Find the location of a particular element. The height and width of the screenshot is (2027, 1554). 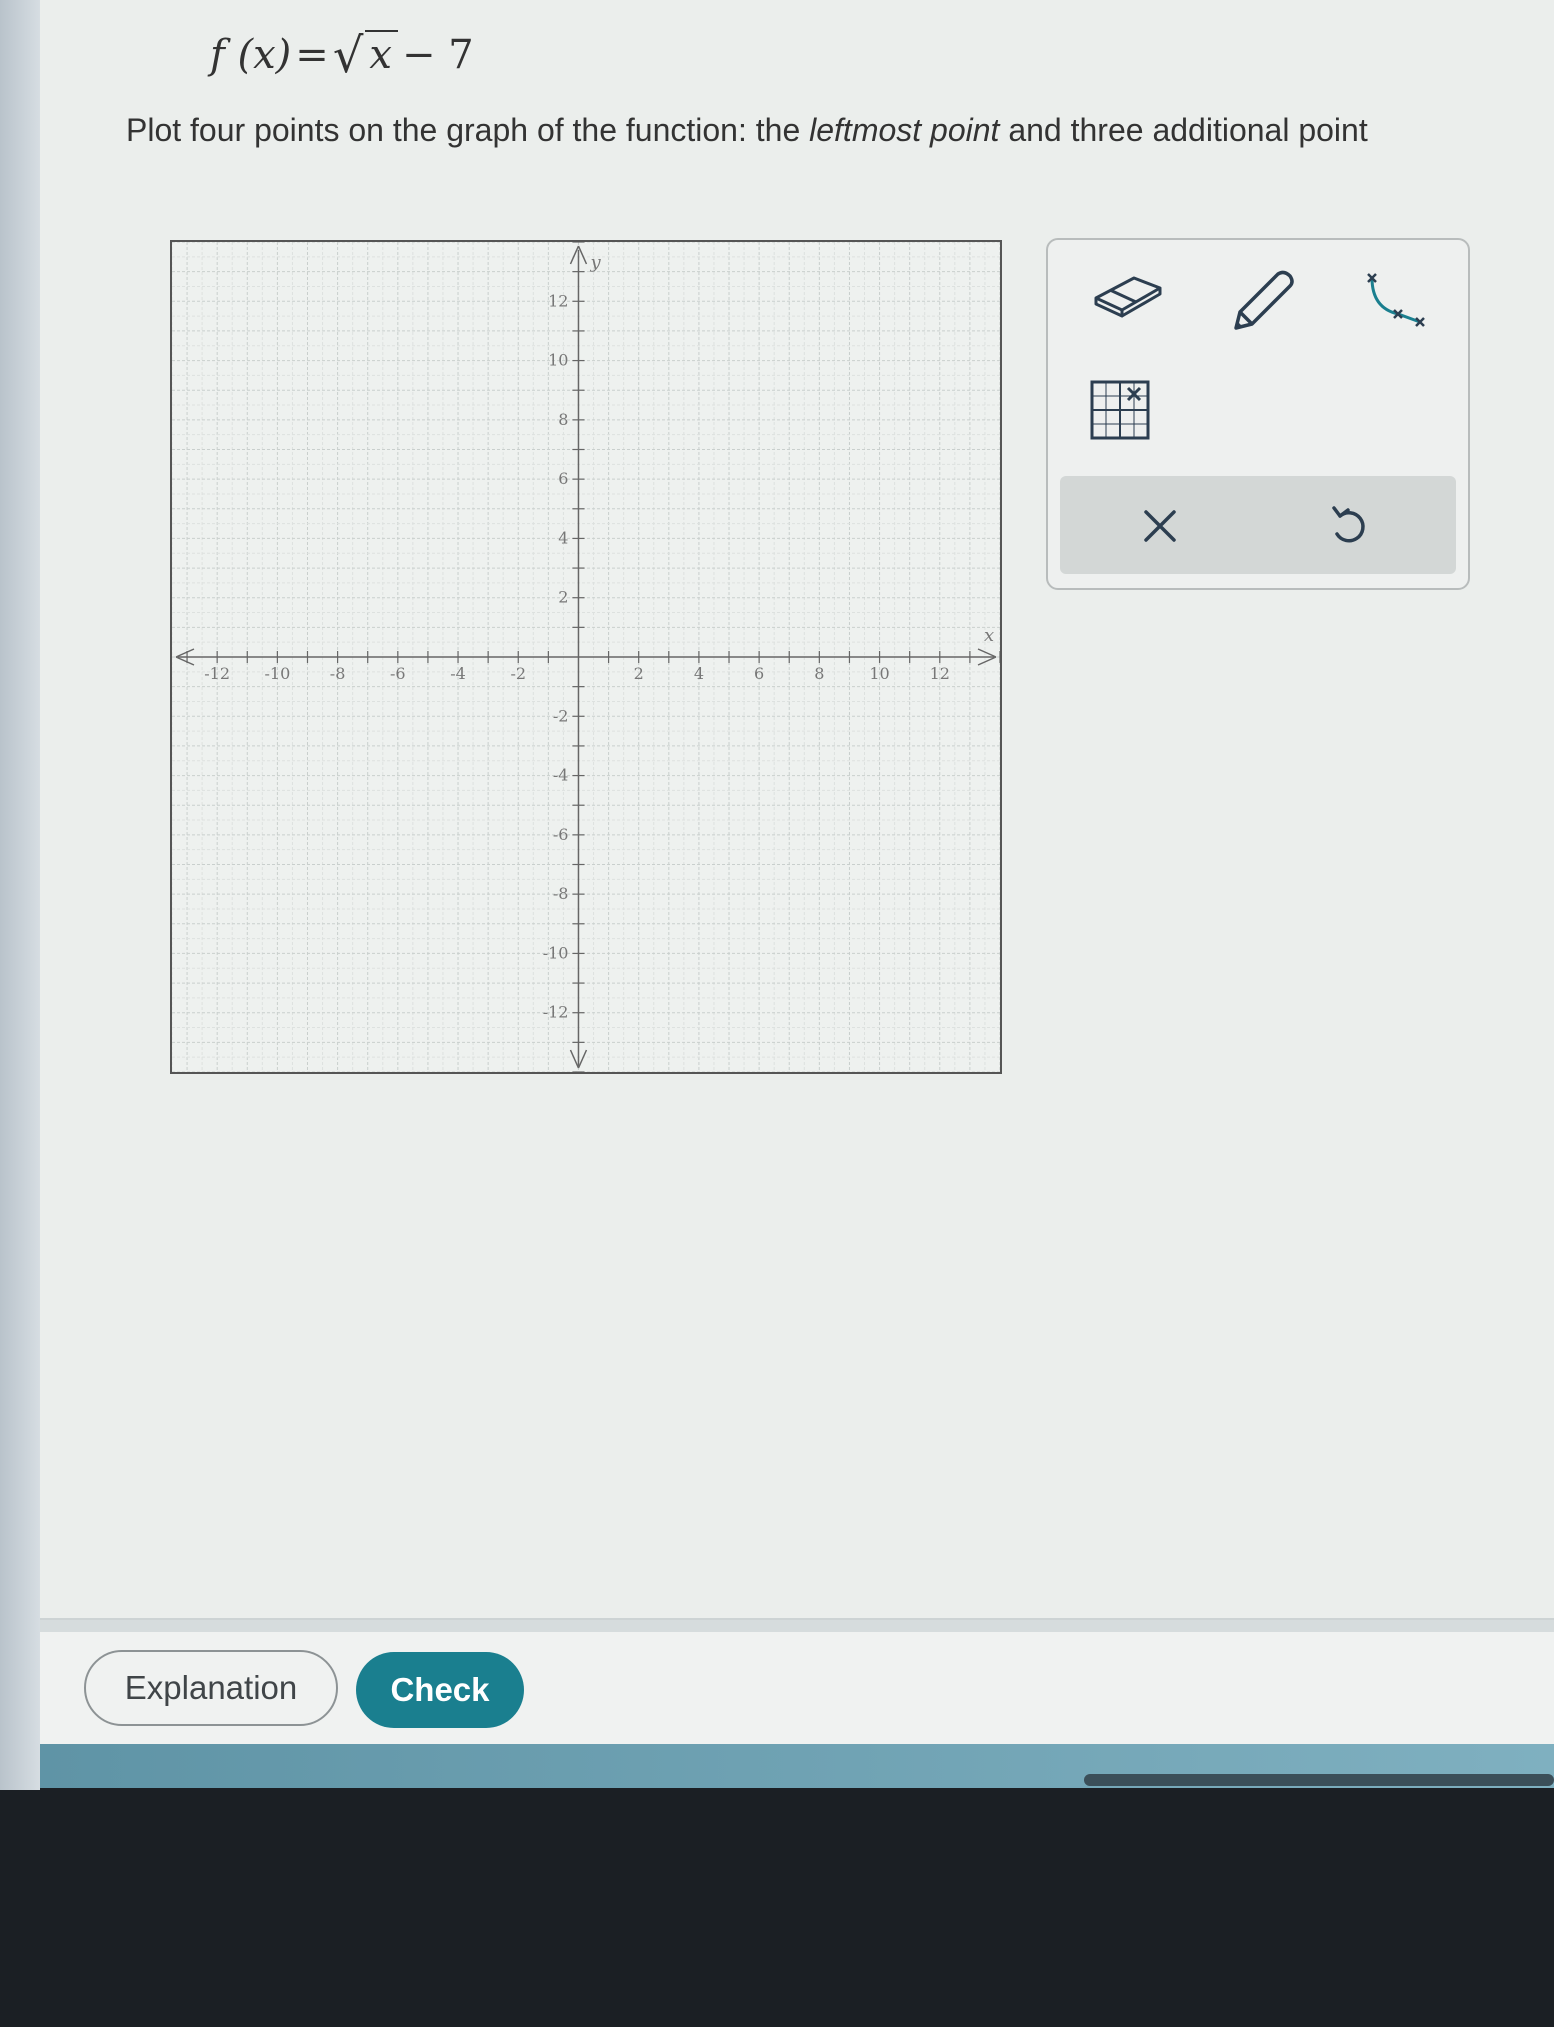

clear-button is located at coordinates (1160, 526).